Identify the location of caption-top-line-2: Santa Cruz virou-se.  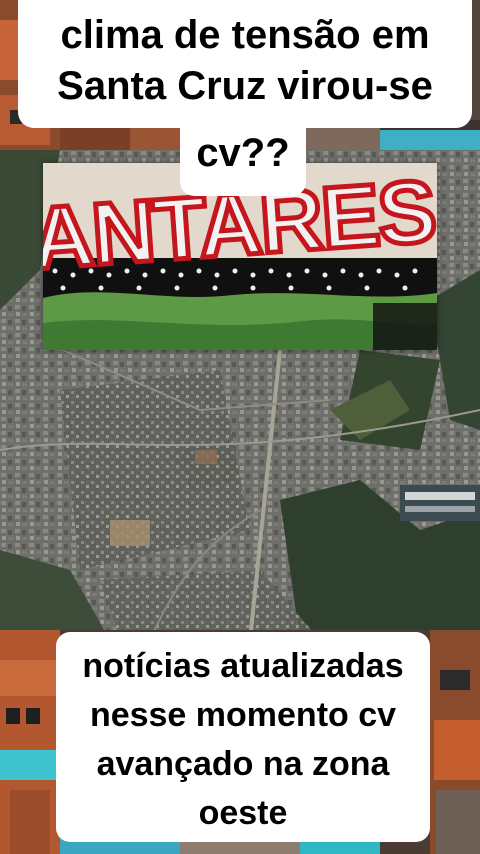
(245, 85).